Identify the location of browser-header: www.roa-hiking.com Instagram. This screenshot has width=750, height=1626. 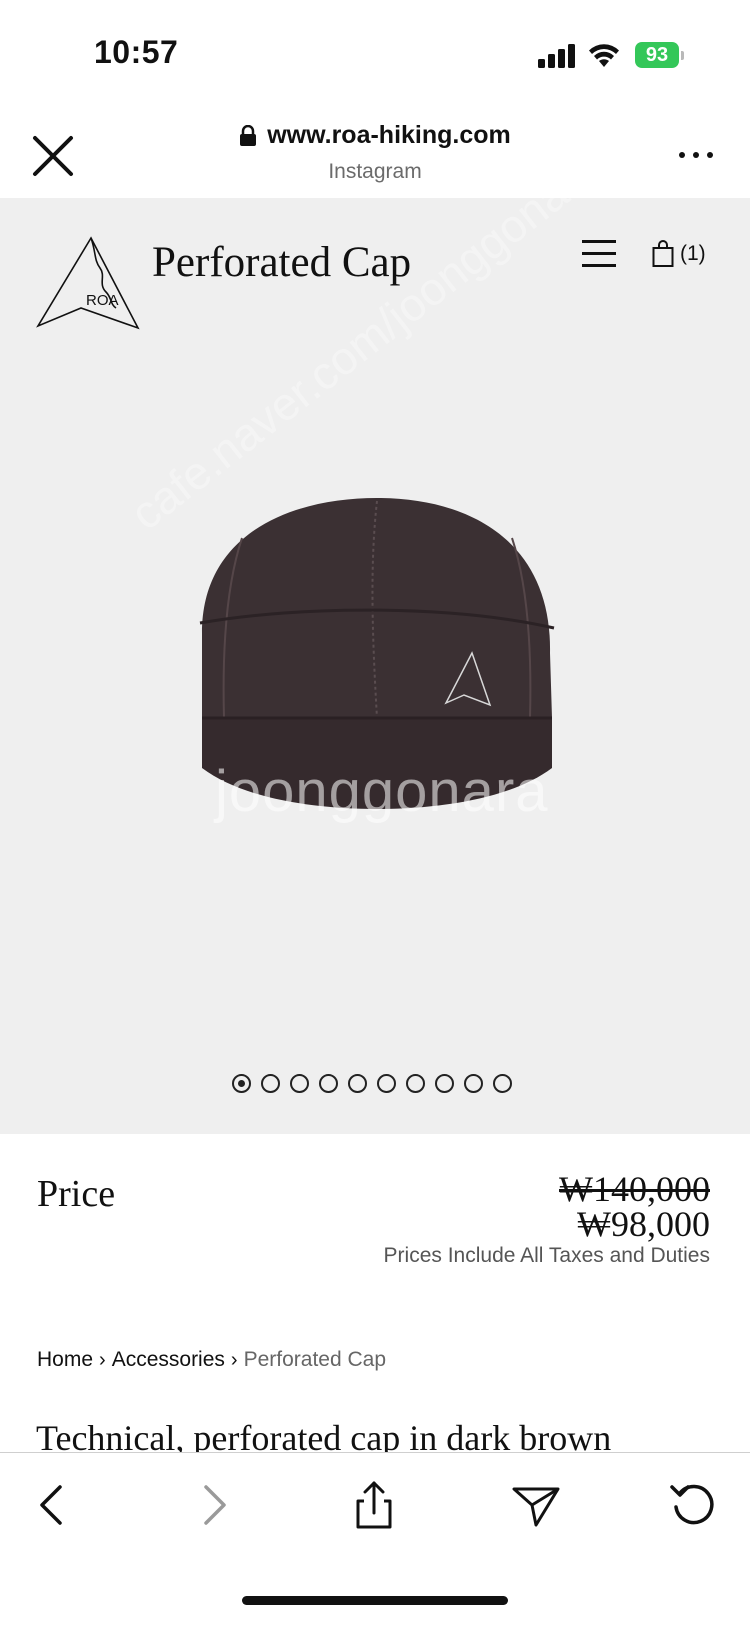
(375, 151).